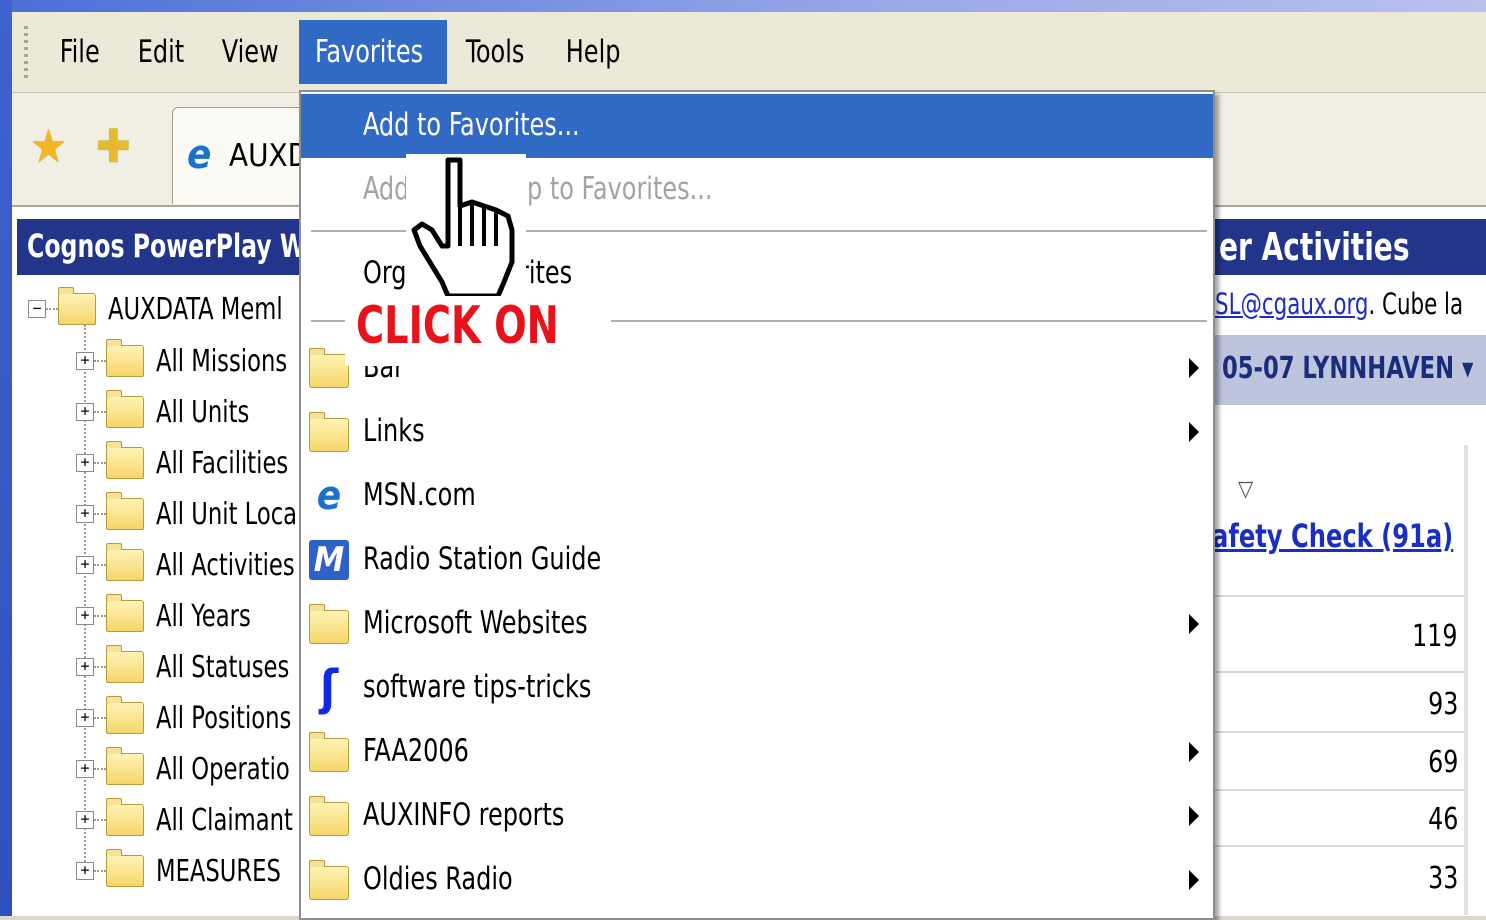 Image resolution: width=1486 pixels, height=920 pixels. Describe the element at coordinates (593, 52) in the screenshot. I see `menu-help: Help` at that location.